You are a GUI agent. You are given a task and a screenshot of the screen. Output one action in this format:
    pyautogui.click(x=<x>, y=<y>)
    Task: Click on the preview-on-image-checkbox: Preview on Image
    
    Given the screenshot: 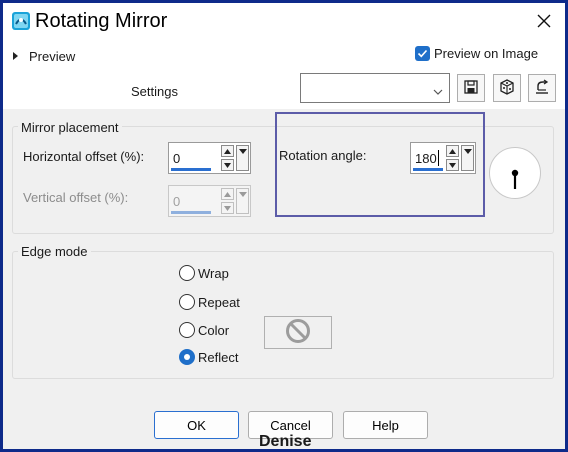 What is the action you would take?
    pyautogui.click(x=476, y=53)
    